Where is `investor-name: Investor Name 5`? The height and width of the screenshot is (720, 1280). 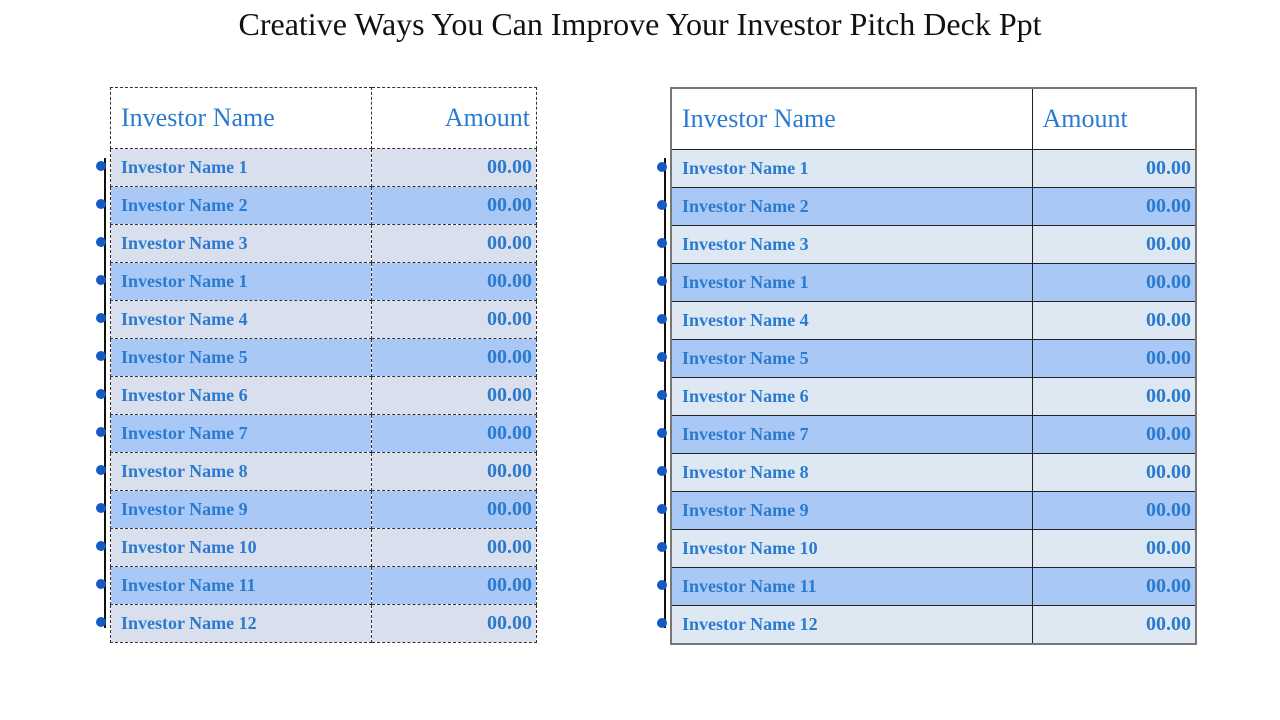
investor-name: Investor Name 5 is located at coordinates (184, 357).